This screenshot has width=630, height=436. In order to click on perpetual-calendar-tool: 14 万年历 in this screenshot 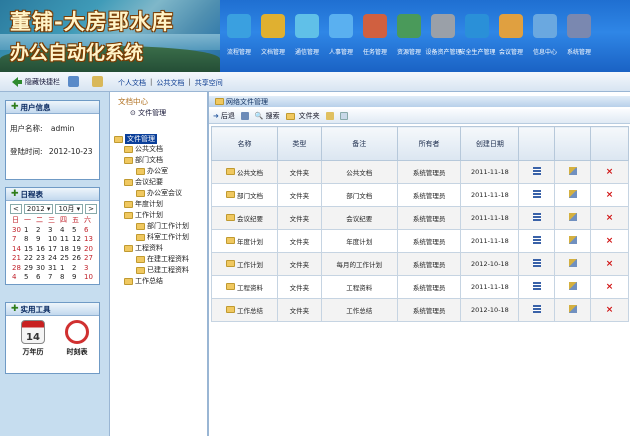, I will do `click(33, 338)`.